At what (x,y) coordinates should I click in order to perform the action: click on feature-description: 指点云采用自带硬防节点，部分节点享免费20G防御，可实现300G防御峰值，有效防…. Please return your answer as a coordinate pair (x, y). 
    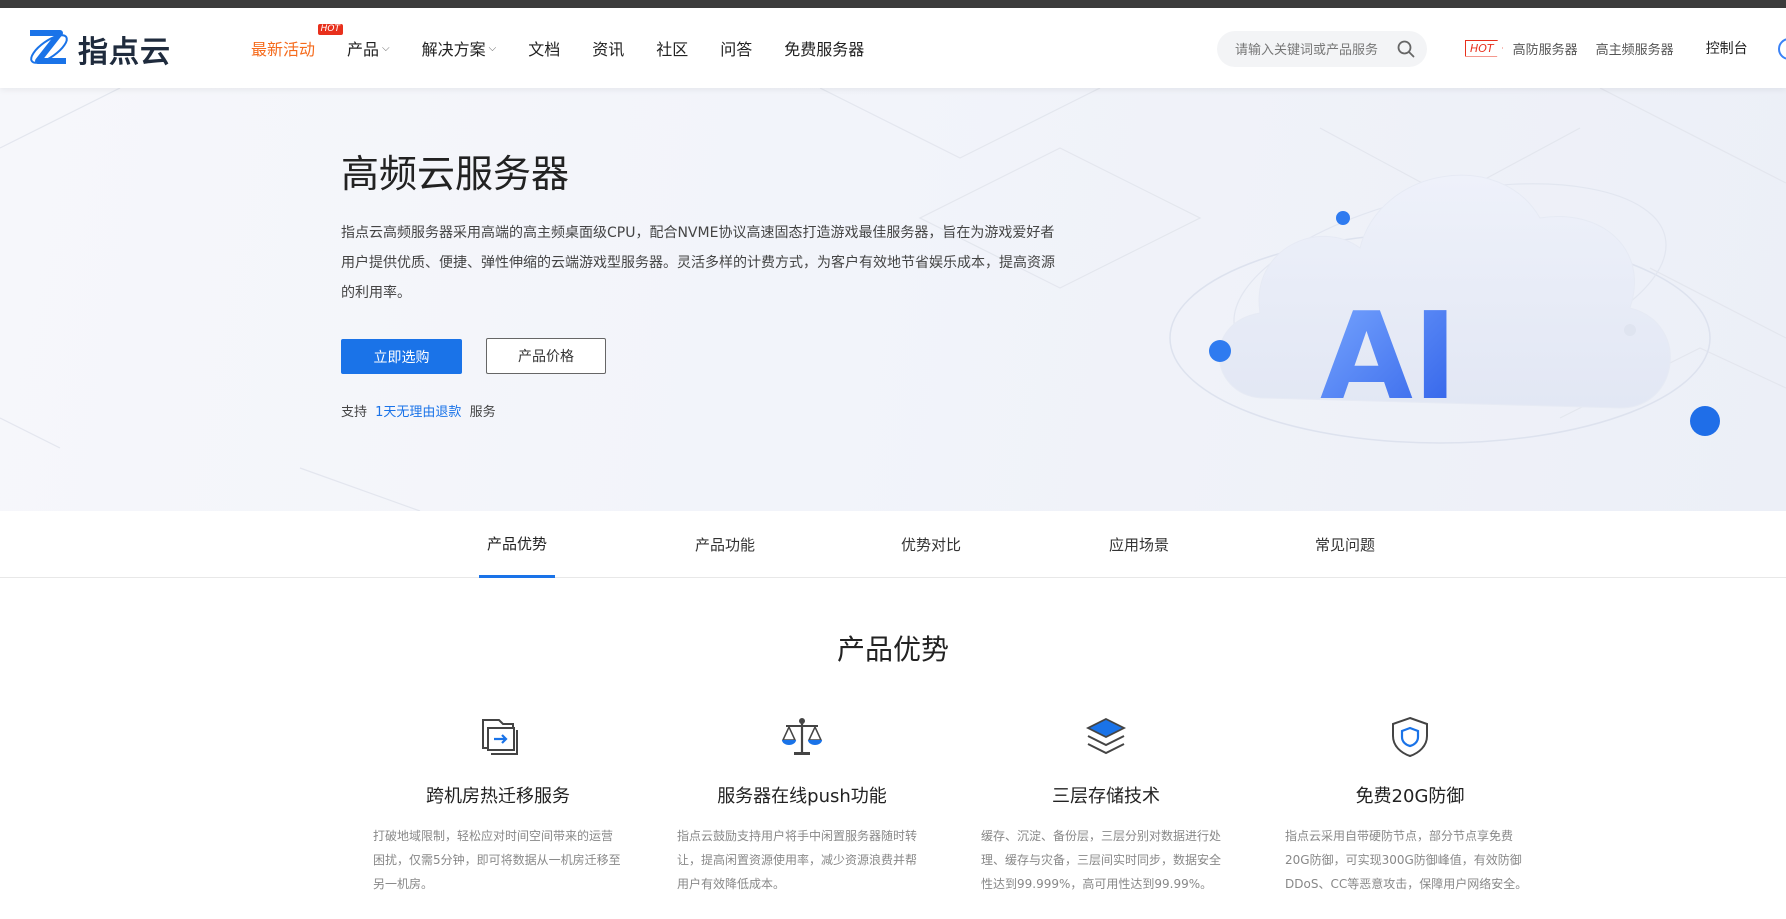
    Looking at the image, I should click on (1406, 860).